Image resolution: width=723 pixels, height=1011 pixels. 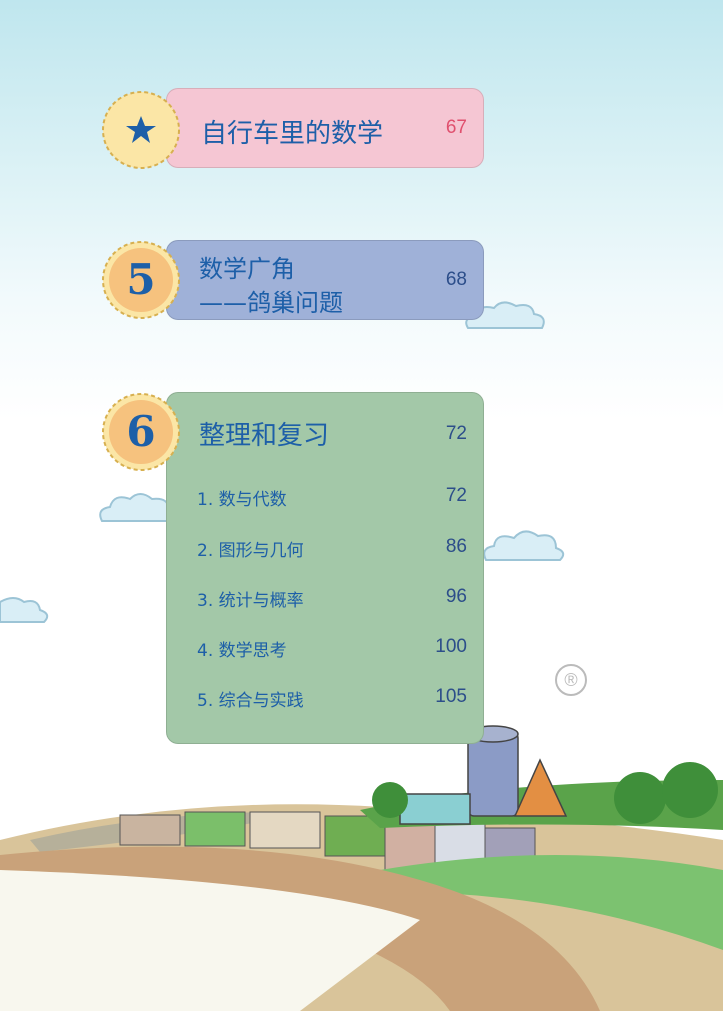 I want to click on list-item: 3. 统计与概率 96, so click(x=332, y=600).